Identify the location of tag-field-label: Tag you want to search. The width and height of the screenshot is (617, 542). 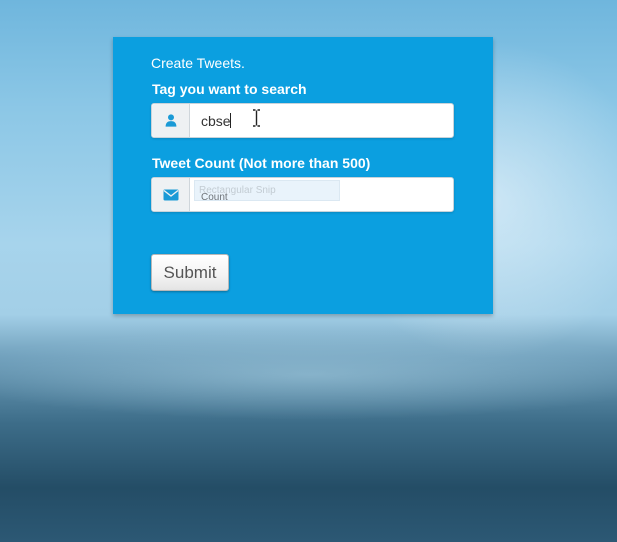
(229, 89).